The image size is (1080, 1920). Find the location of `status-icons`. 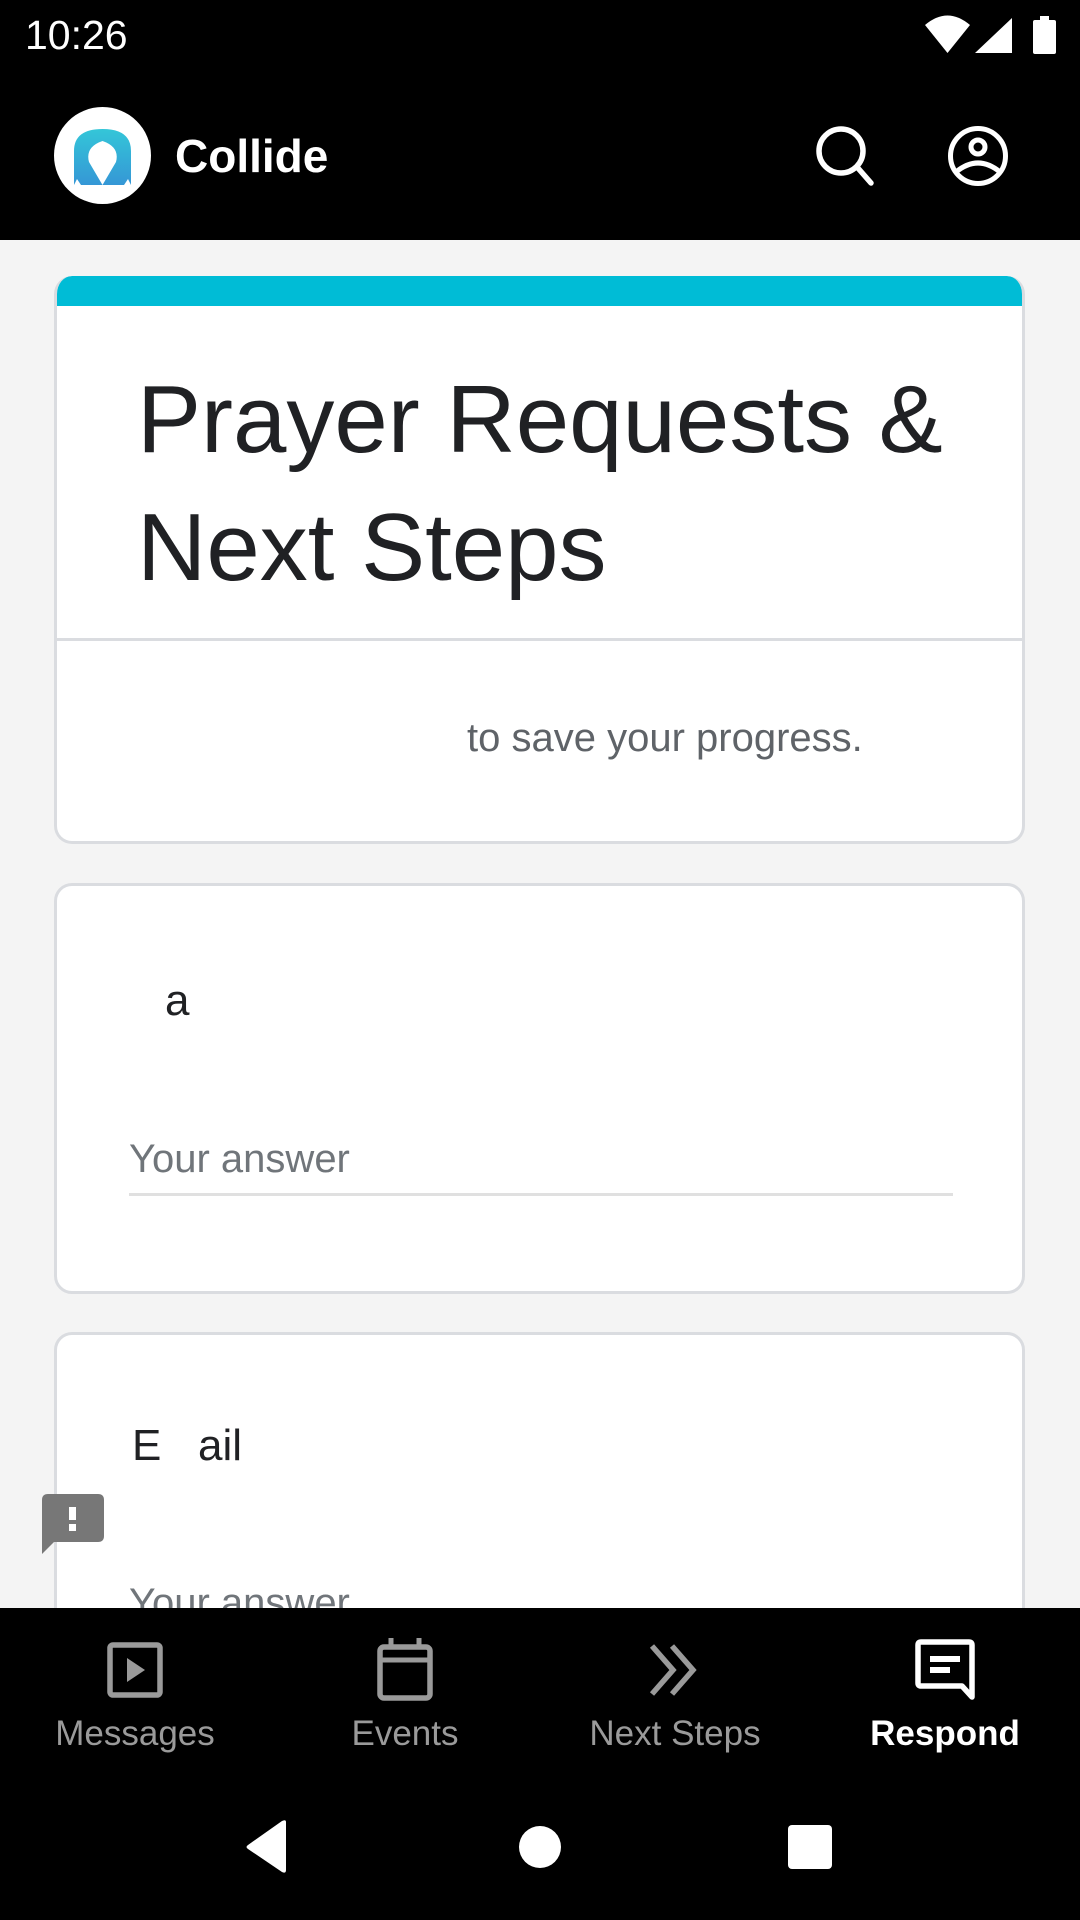

status-icons is located at coordinates (990, 34).